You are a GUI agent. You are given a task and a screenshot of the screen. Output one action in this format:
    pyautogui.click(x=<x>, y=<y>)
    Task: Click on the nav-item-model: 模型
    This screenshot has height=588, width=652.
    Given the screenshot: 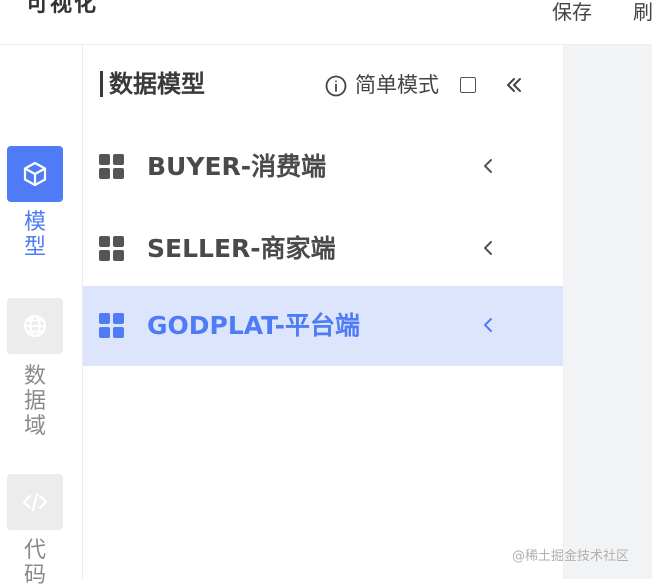 What is the action you would take?
    pyautogui.click(x=41, y=211)
    